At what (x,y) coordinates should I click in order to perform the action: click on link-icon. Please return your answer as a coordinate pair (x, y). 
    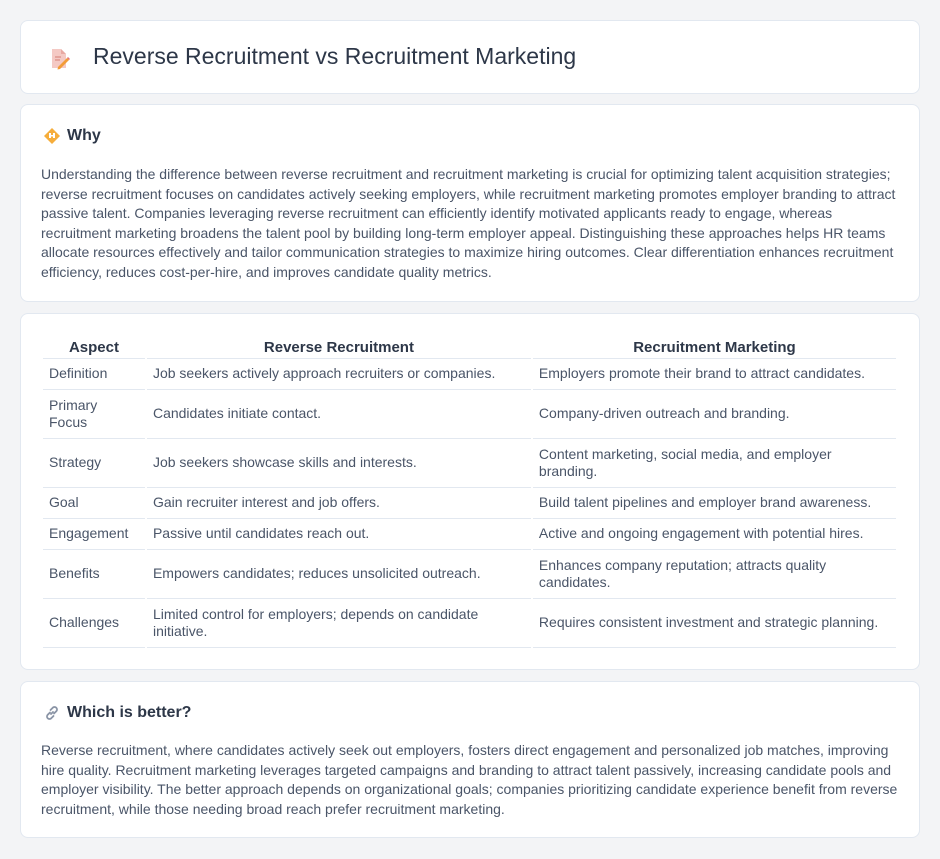
    Looking at the image, I should click on (52, 713).